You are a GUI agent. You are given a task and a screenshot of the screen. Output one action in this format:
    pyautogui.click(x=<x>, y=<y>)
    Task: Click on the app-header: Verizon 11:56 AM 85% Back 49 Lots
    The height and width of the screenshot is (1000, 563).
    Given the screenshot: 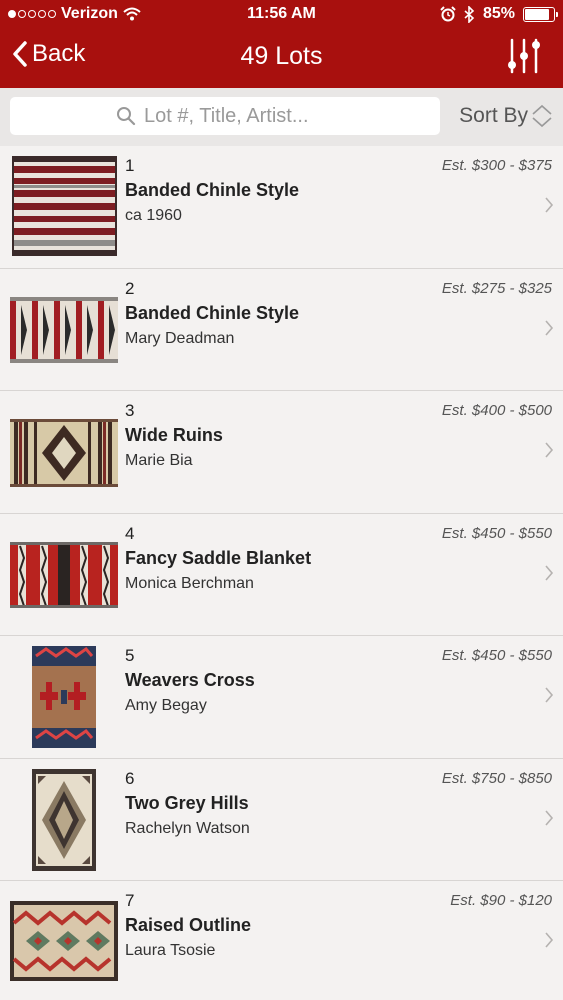 What is the action you would take?
    pyautogui.click(x=281, y=44)
    